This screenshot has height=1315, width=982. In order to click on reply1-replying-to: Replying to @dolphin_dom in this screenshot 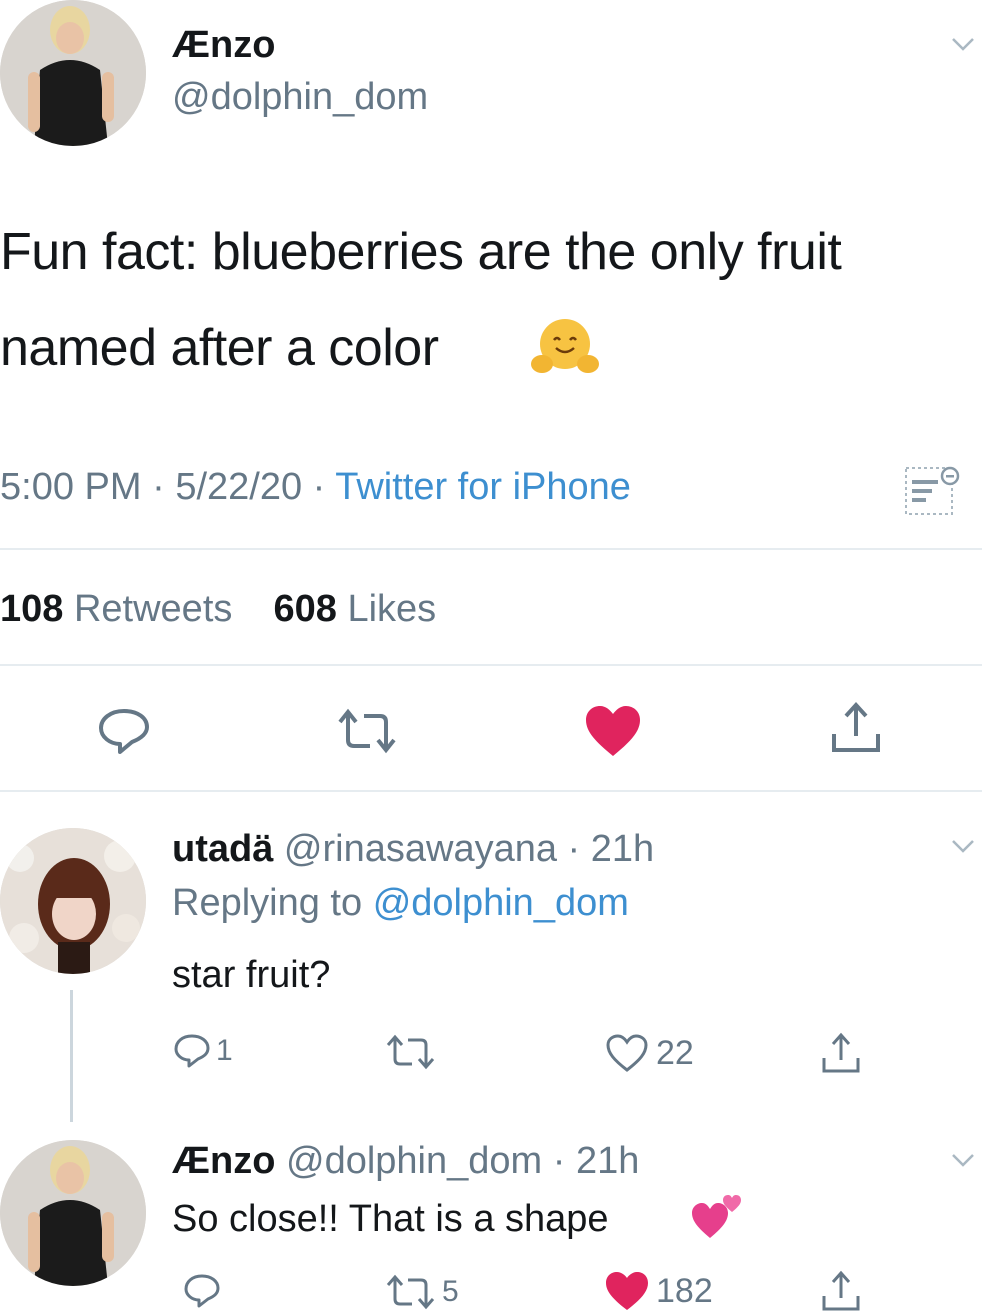, I will do `click(400, 903)`.